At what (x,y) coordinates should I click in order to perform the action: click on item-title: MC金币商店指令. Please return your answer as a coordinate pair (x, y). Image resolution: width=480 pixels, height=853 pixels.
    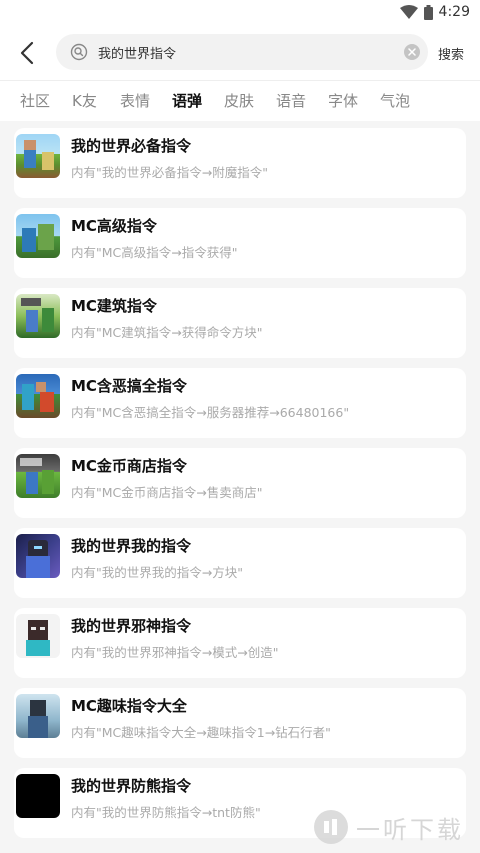
    Looking at the image, I should click on (129, 466).